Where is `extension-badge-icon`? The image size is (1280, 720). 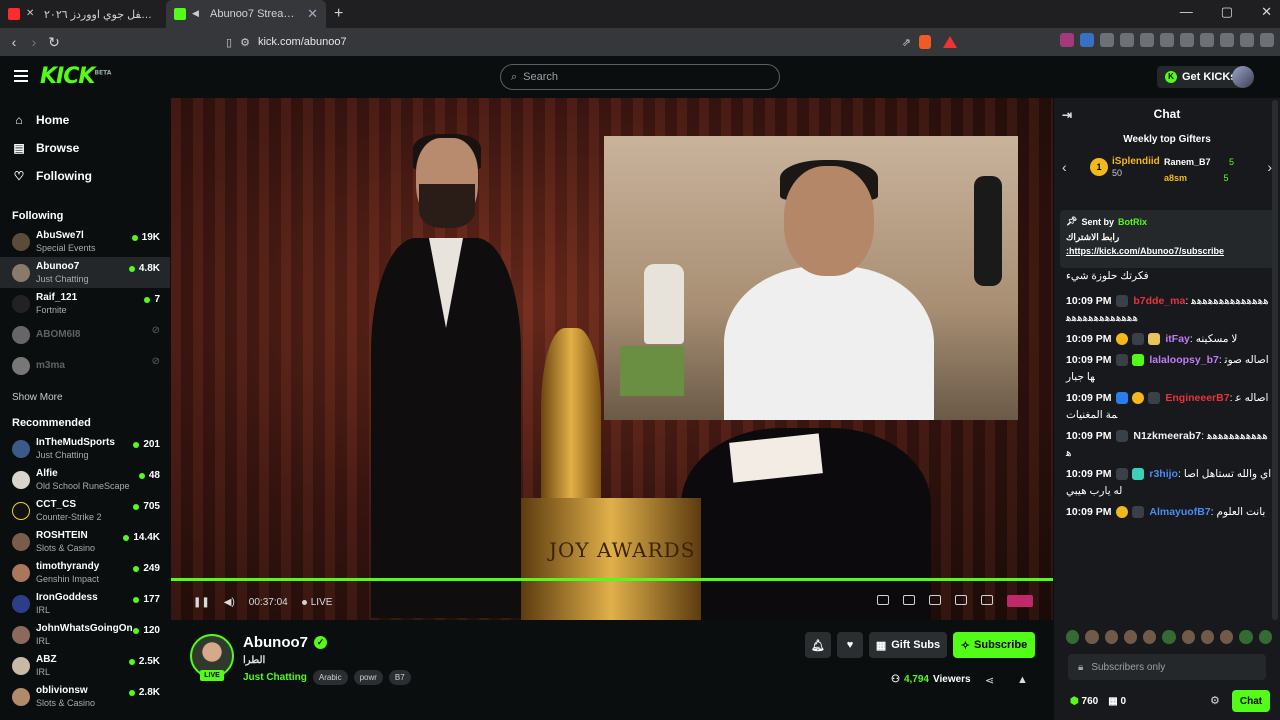 extension-badge-icon is located at coordinates (1020, 601).